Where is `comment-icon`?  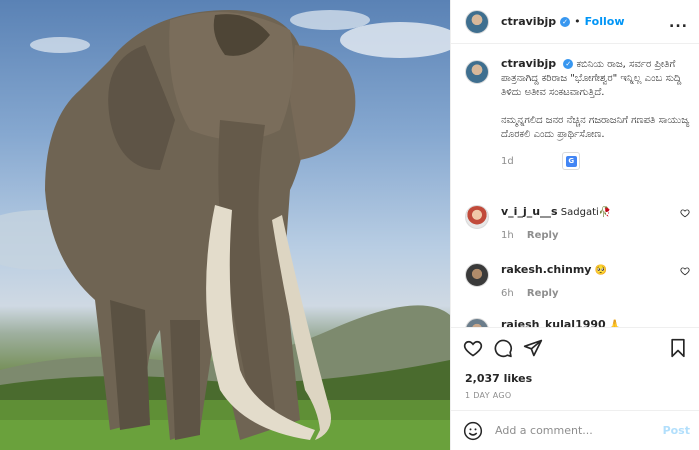 comment-icon is located at coordinates (503, 348).